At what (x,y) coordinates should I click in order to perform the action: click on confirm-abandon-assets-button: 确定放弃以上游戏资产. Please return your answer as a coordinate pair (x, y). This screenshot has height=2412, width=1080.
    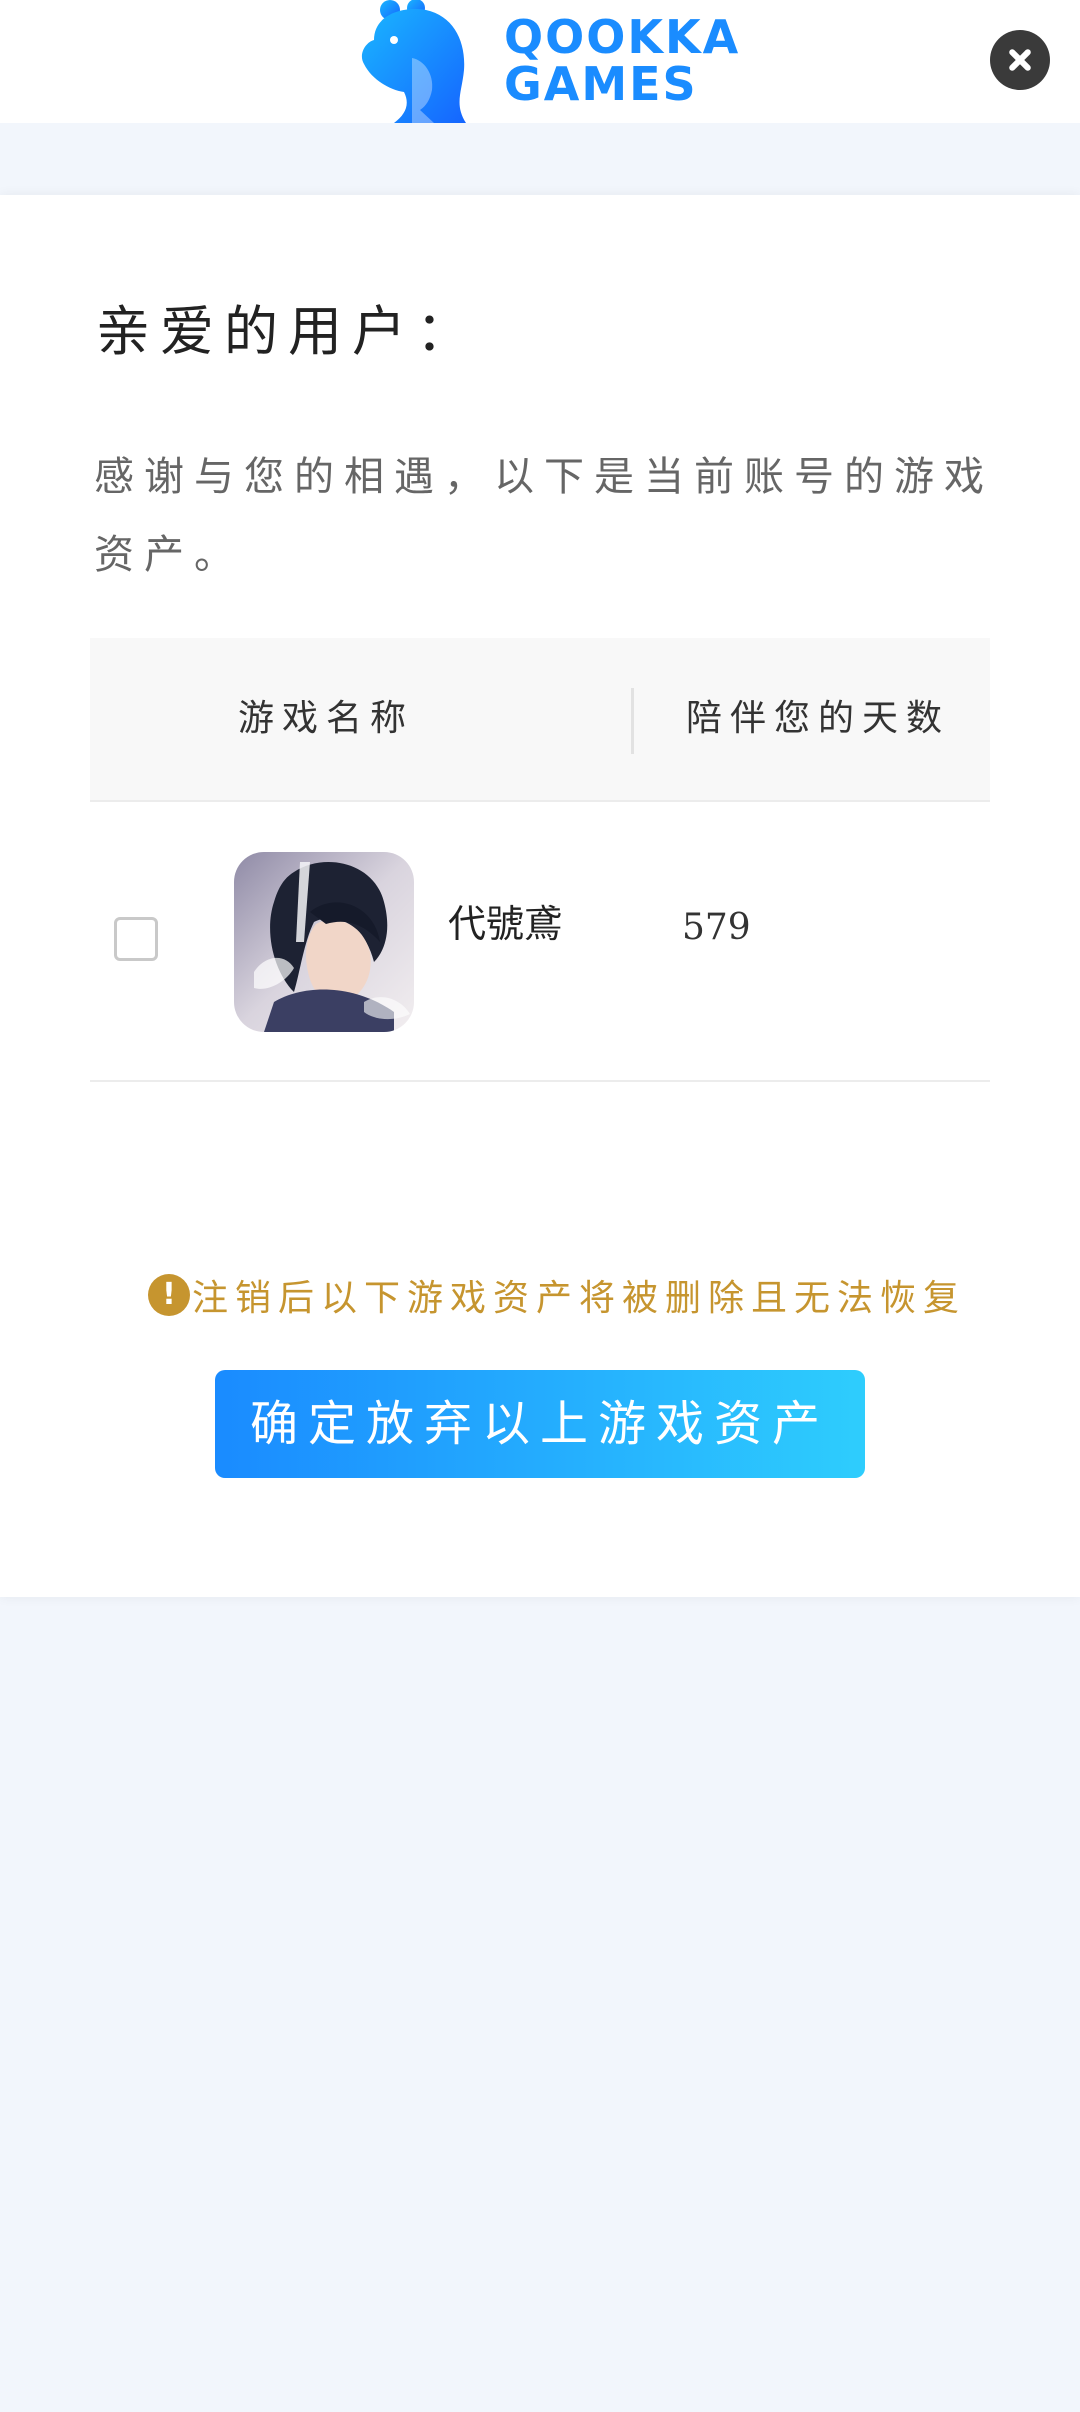
    Looking at the image, I should click on (540, 1424).